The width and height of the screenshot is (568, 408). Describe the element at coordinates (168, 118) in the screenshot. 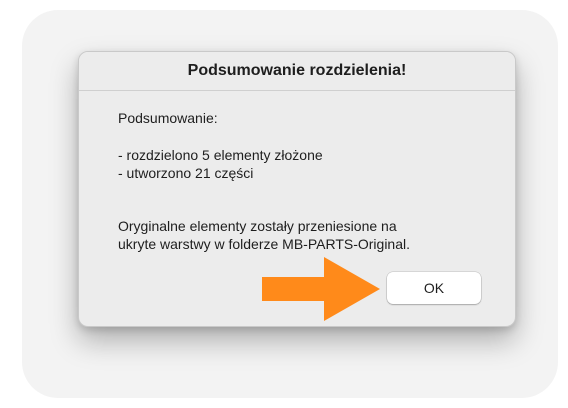

I see `summary-heading: Podsumowanie:` at that location.